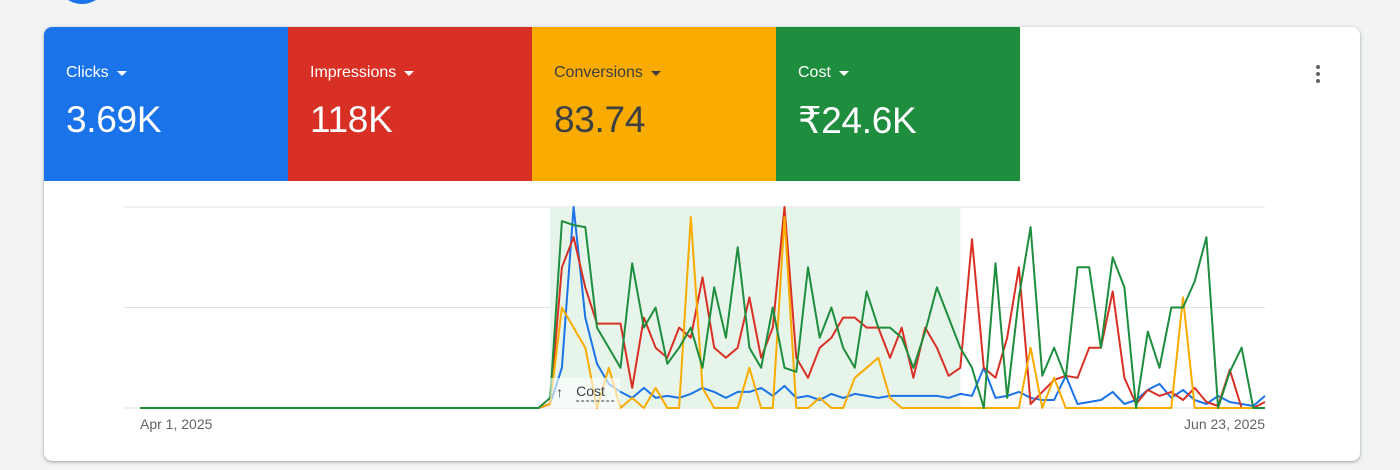 The width and height of the screenshot is (1400, 470). I want to click on metric-value: 118K, so click(351, 119).